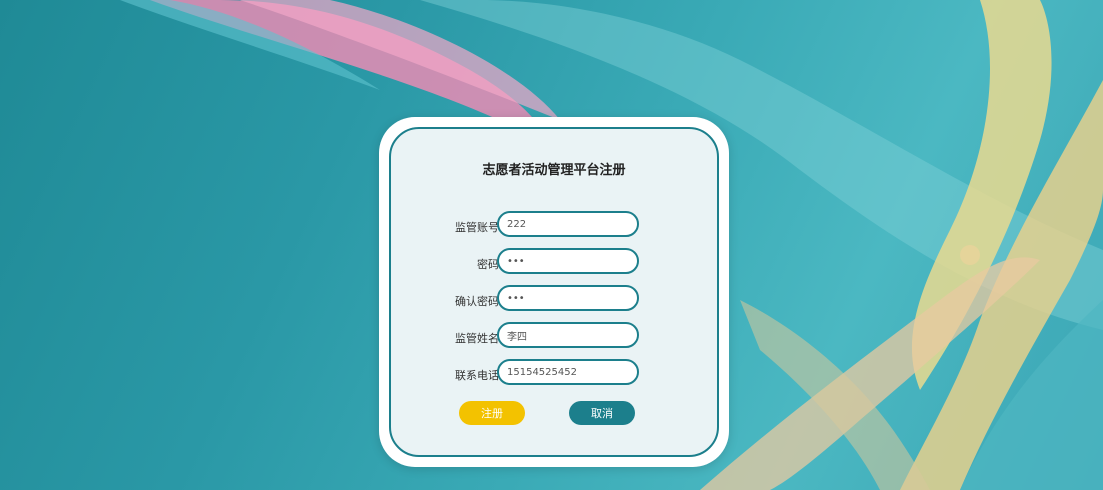  I want to click on cancel-button: 取消, so click(602, 413).